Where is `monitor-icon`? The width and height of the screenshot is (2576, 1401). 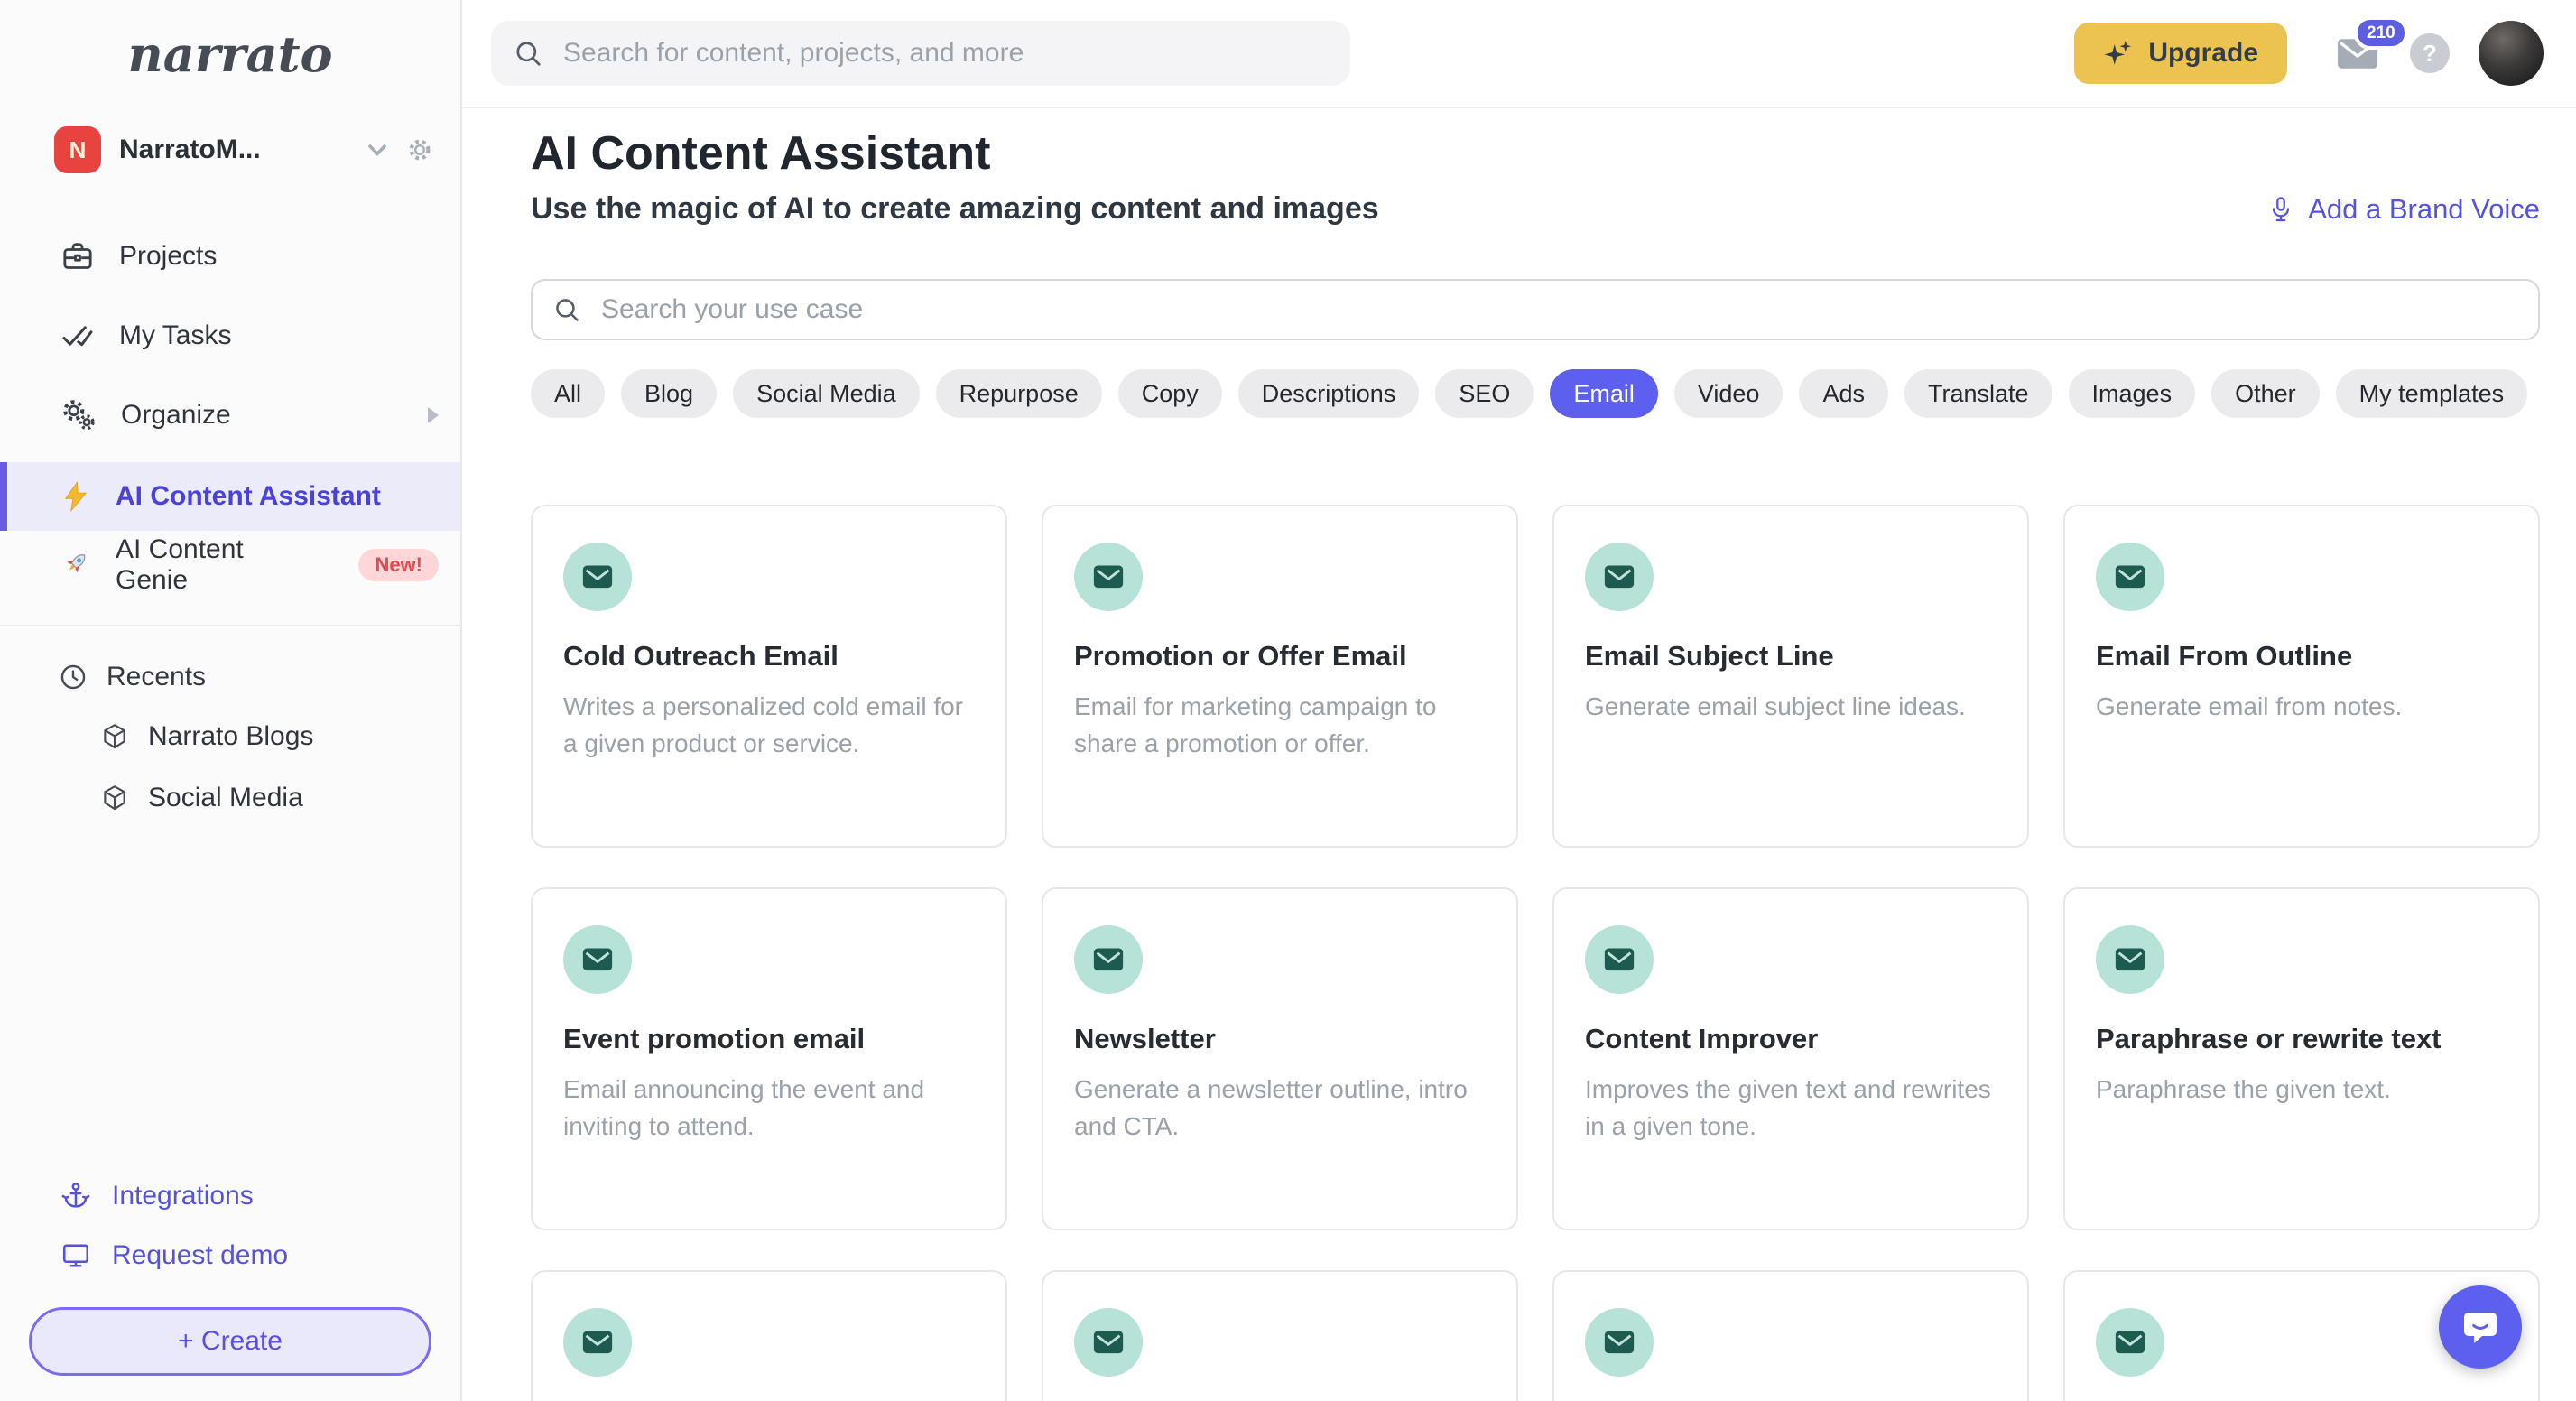 monitor-icon is located at coordinates (76, 1256).